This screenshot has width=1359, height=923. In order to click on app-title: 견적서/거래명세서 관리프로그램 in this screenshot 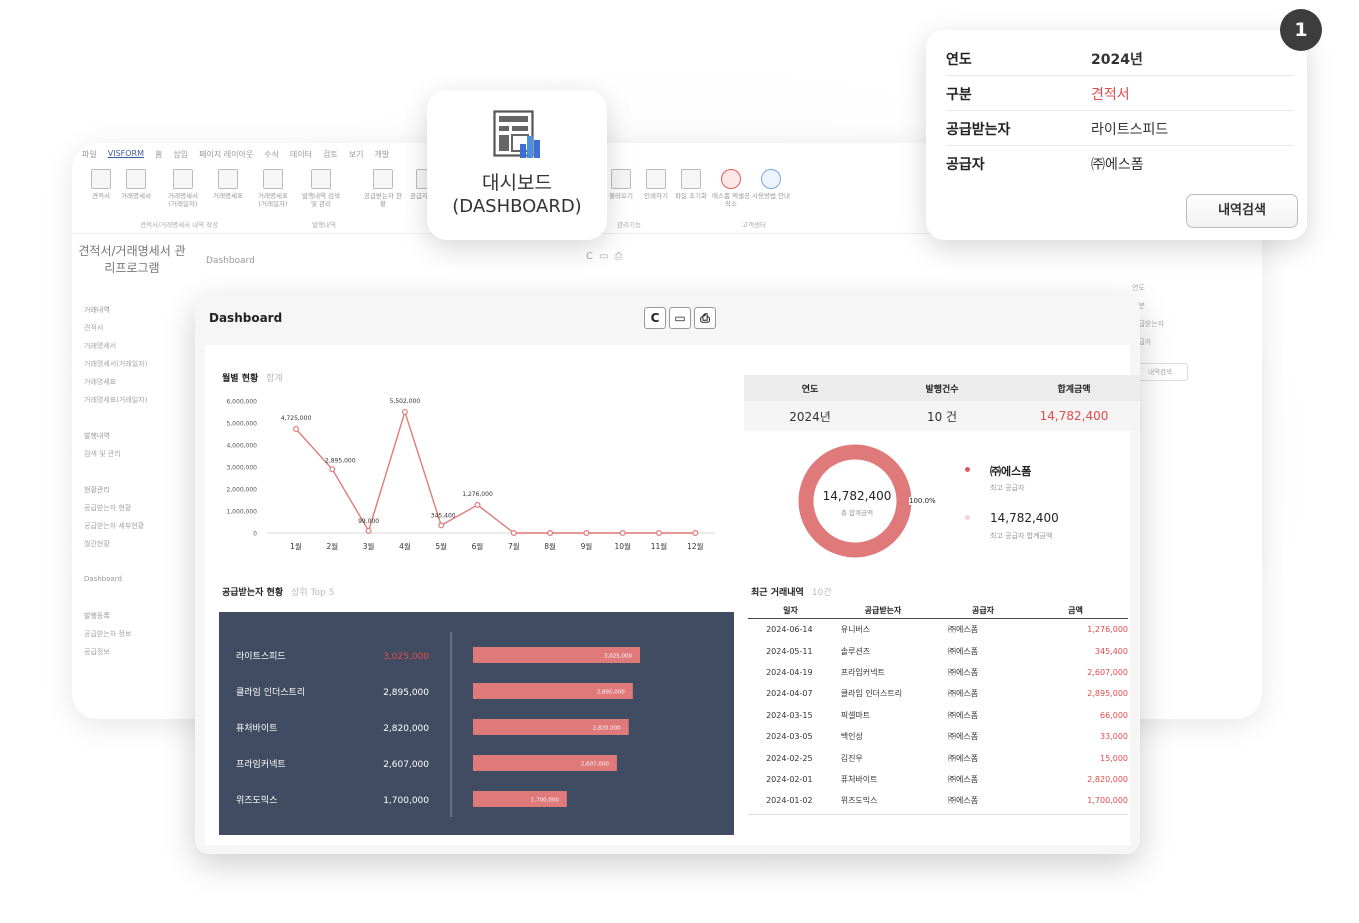, I will do `click(132, 259)`.